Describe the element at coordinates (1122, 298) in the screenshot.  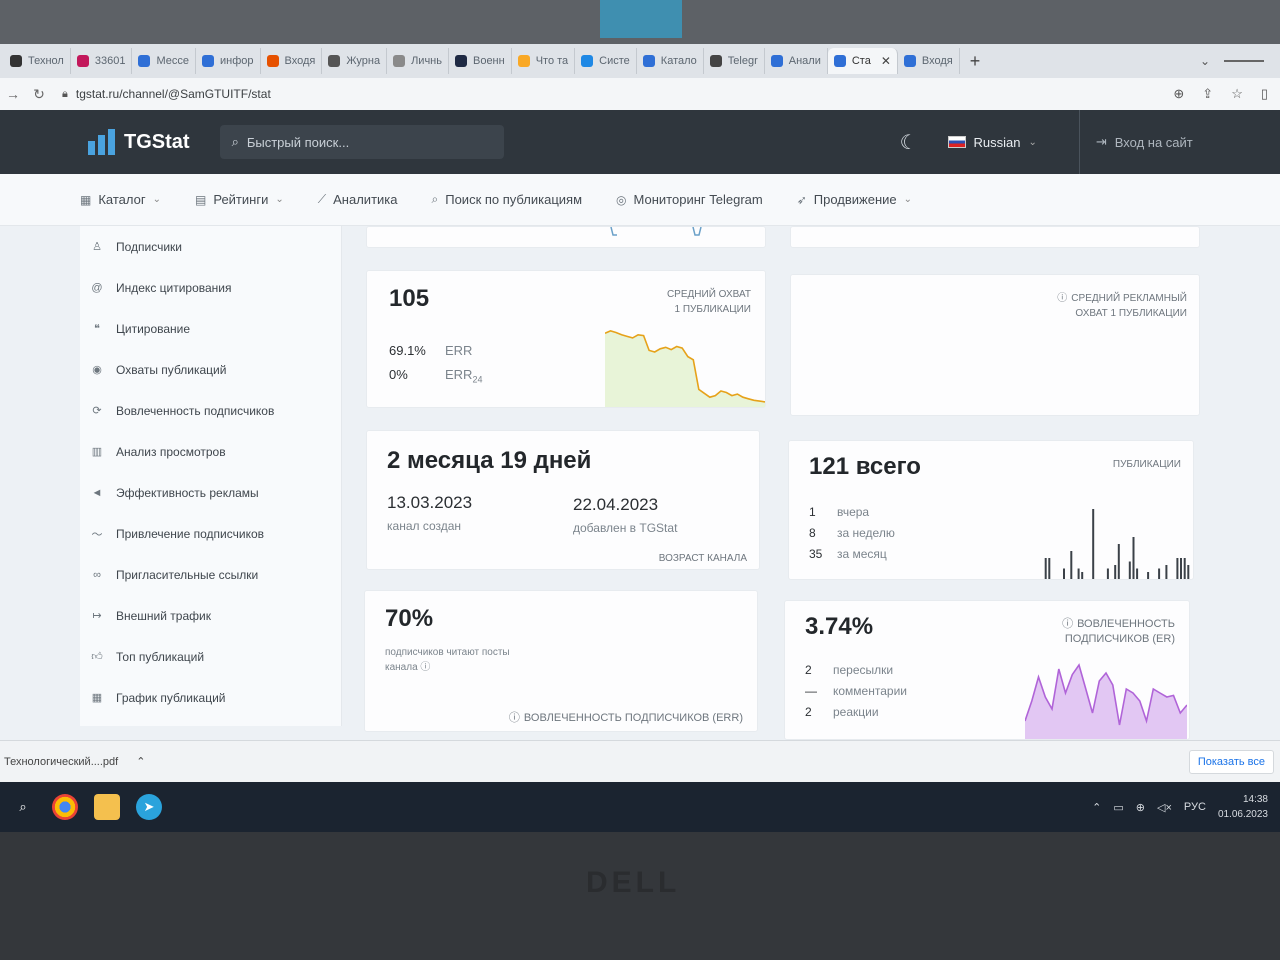
I see `ad-reach-label-line1-row: ⓘ СРЕДНИЙ РЕКЛАМНЫЙ` at that location.